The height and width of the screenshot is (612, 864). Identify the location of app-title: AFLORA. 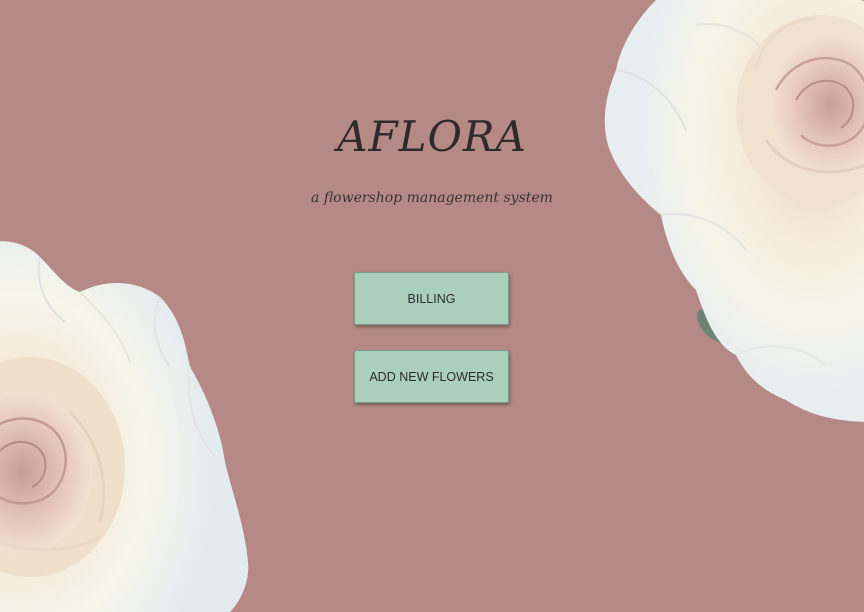
(432, 136).